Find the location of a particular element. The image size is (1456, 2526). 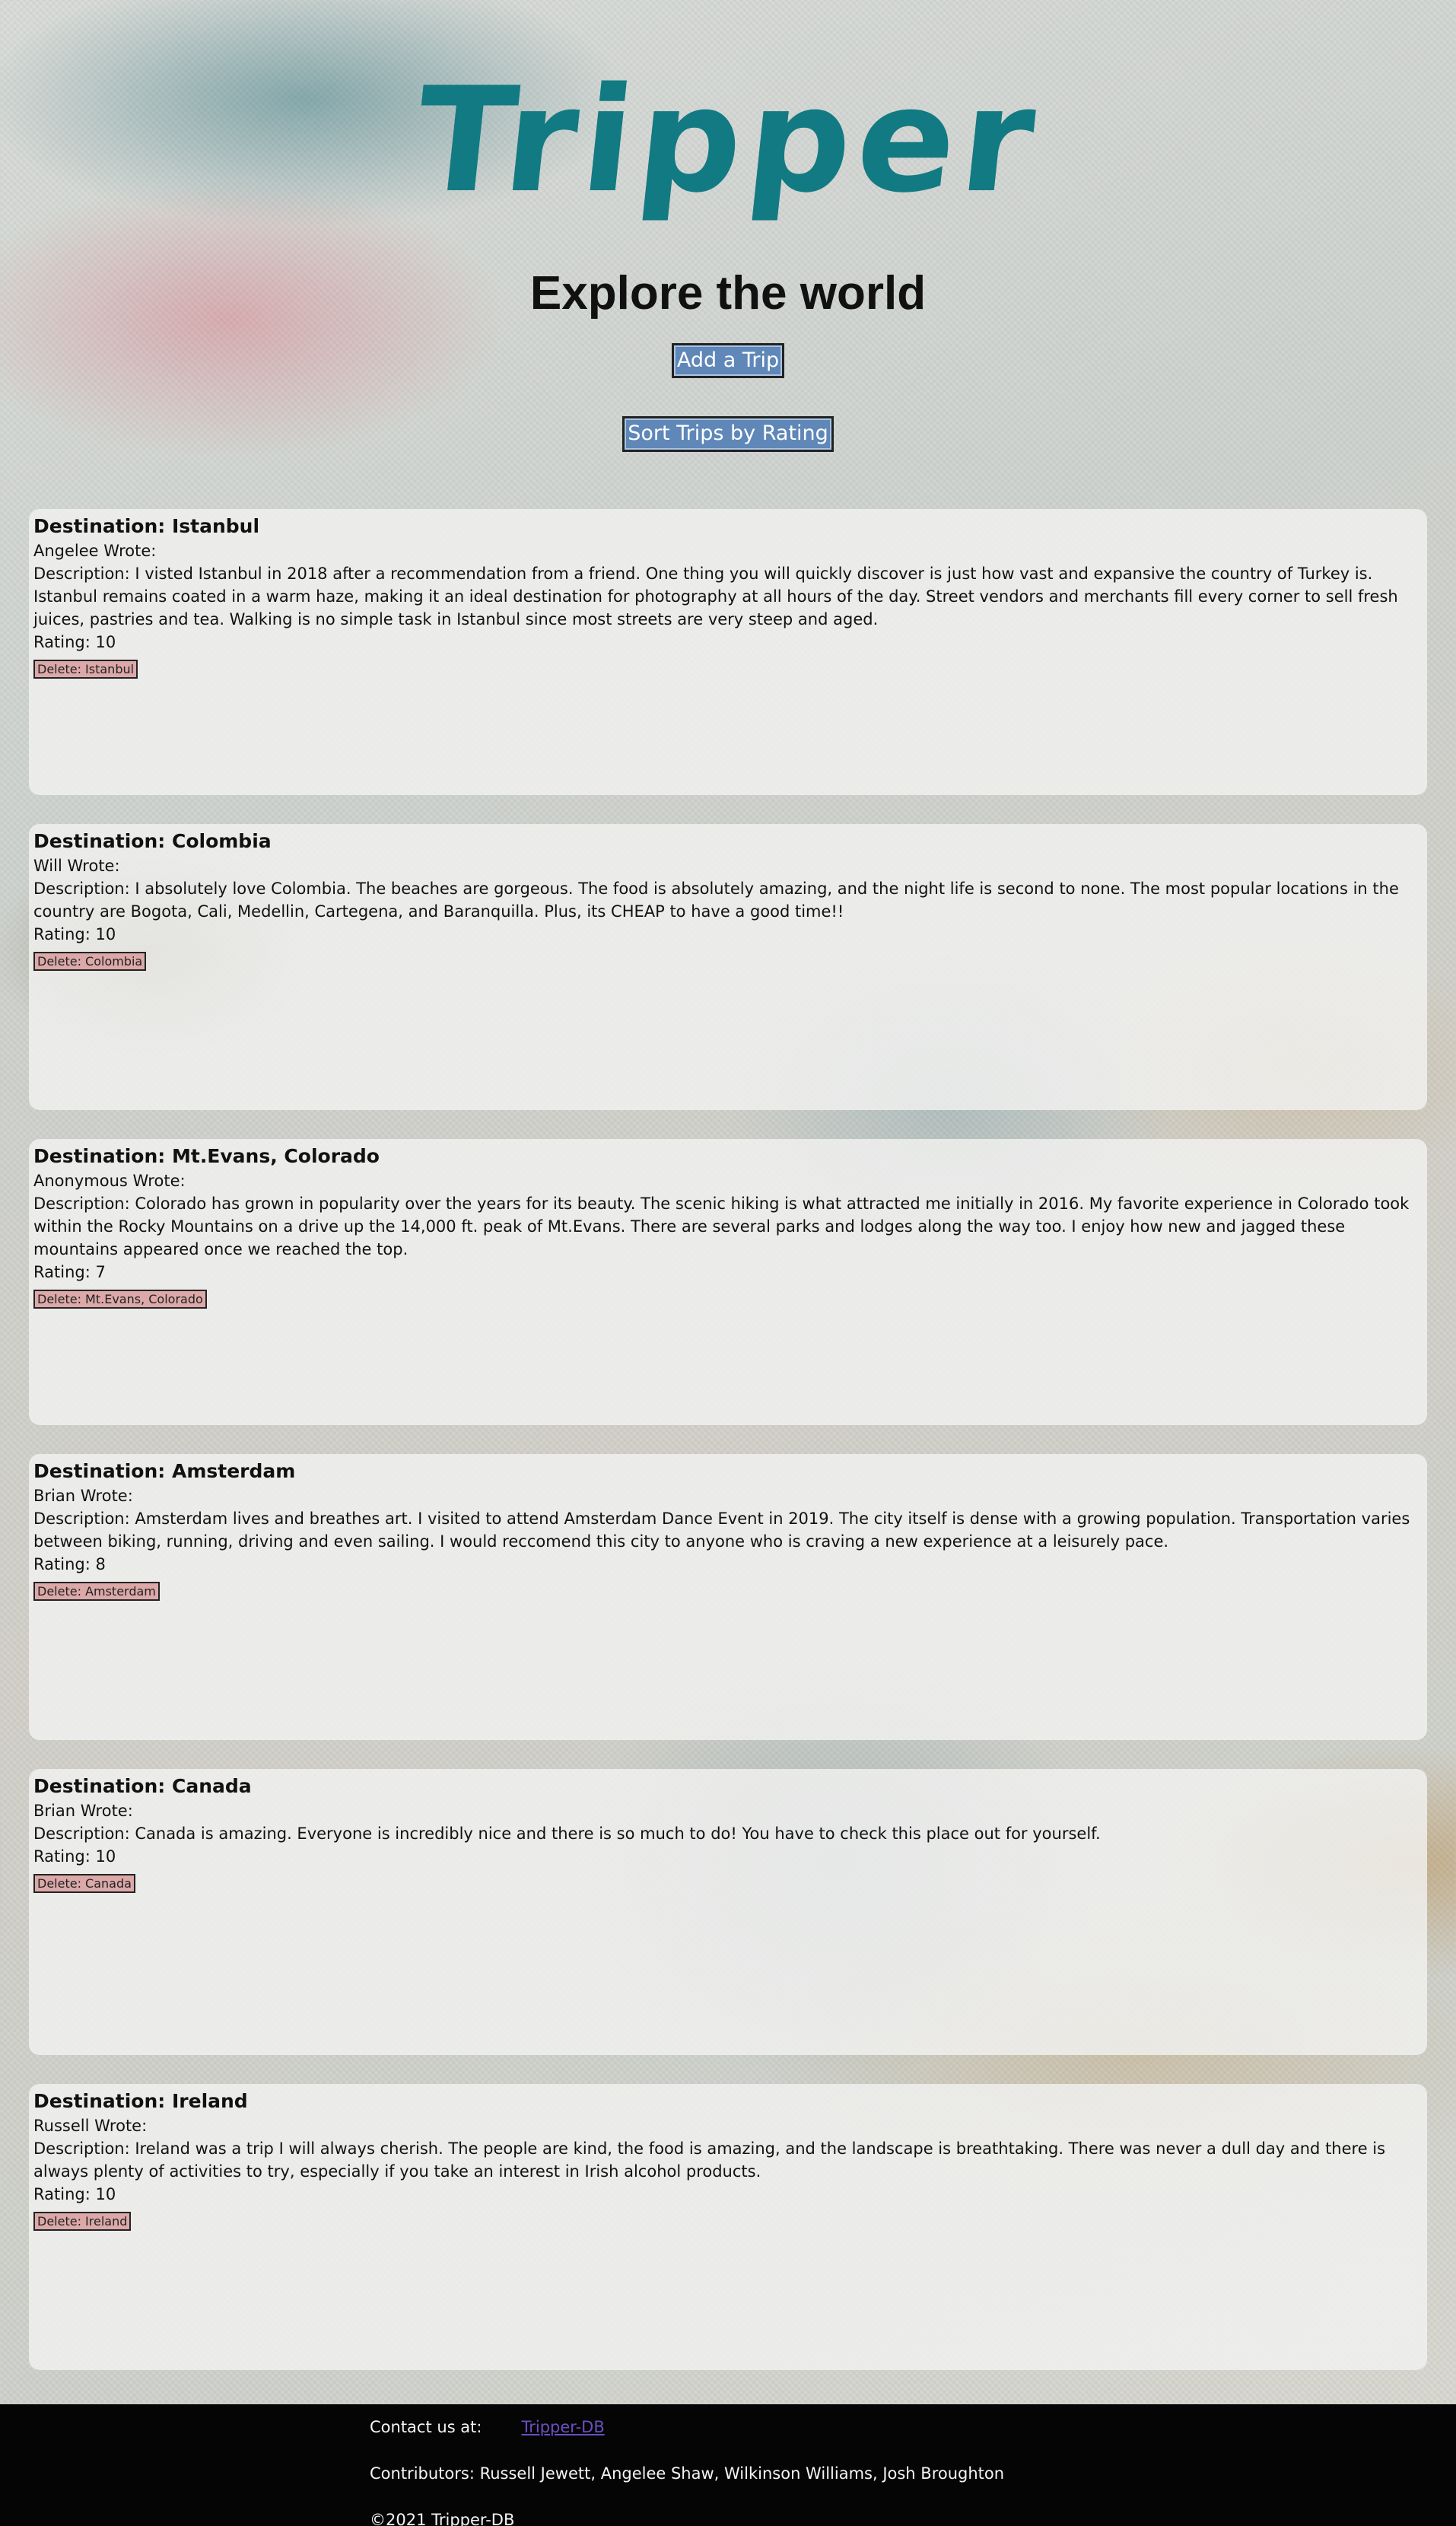

footer-copyright: ©2021 Tripper-DB is located at coordinates (443, 2518).